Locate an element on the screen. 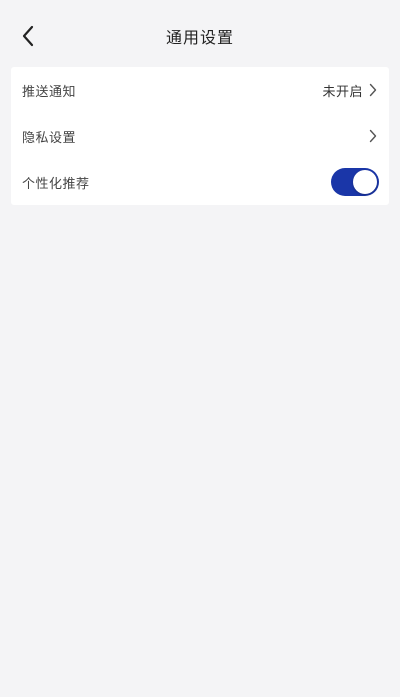 The width and height of the screenshot is (400, 697). settings-item-label: 个性化推荐 is located at coordinates (56, 184).